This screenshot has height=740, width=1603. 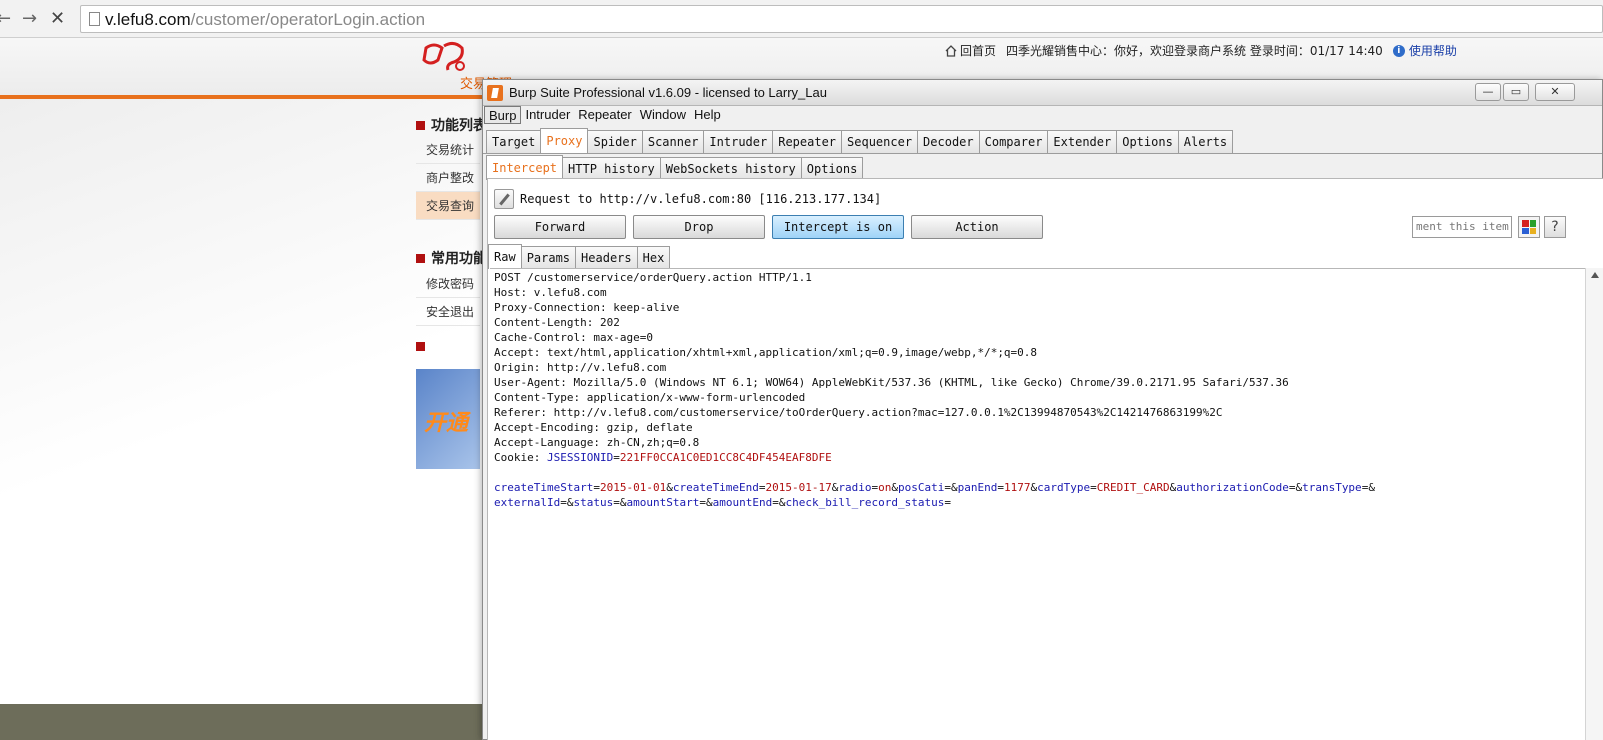 What do you see at coordinates (615, 141) in the screenshot?
I see `tab-spider: Spider` at bounding box center [615, 141].